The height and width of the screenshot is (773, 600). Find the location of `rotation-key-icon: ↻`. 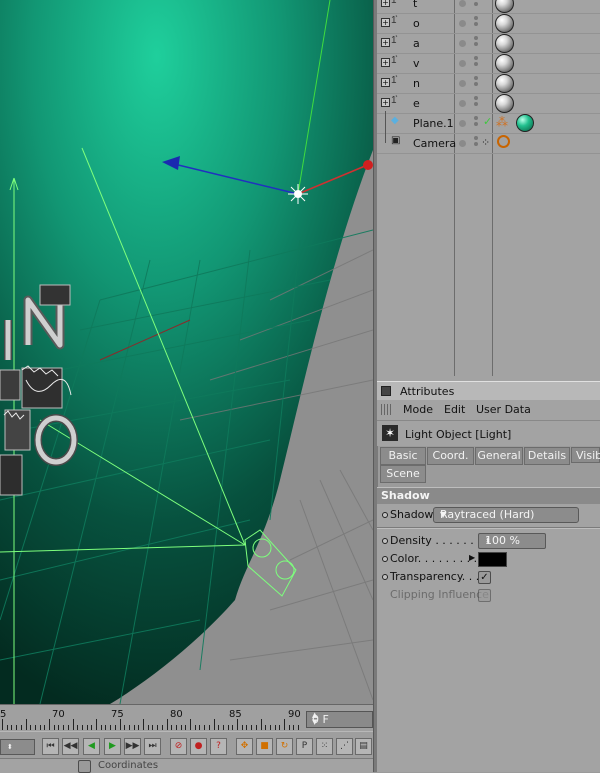

rotation-key-icon: ↻ is located at coordinates (284, 746).